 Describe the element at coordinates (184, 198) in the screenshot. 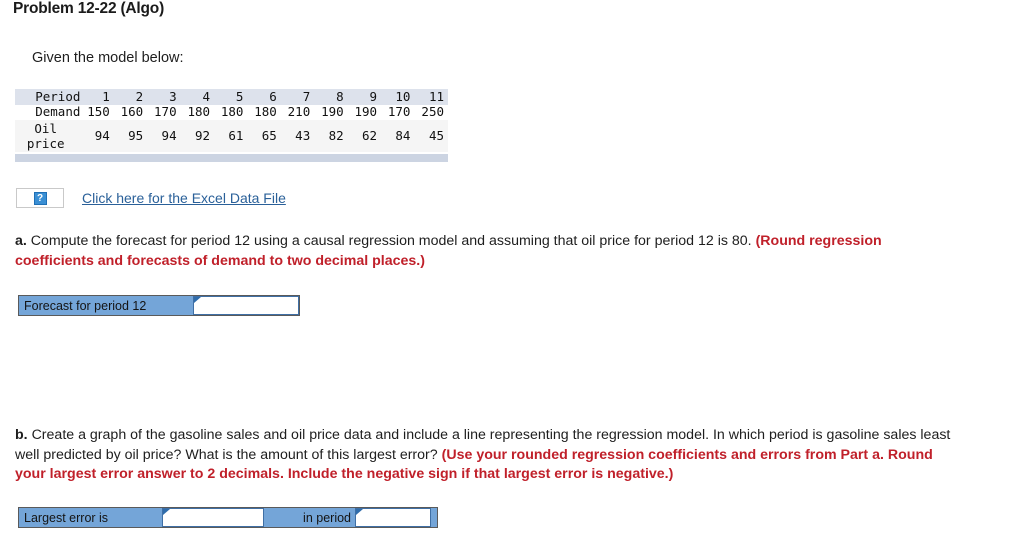

I see `excel-data-file-link: Click here for the Excel Data File` at that location.